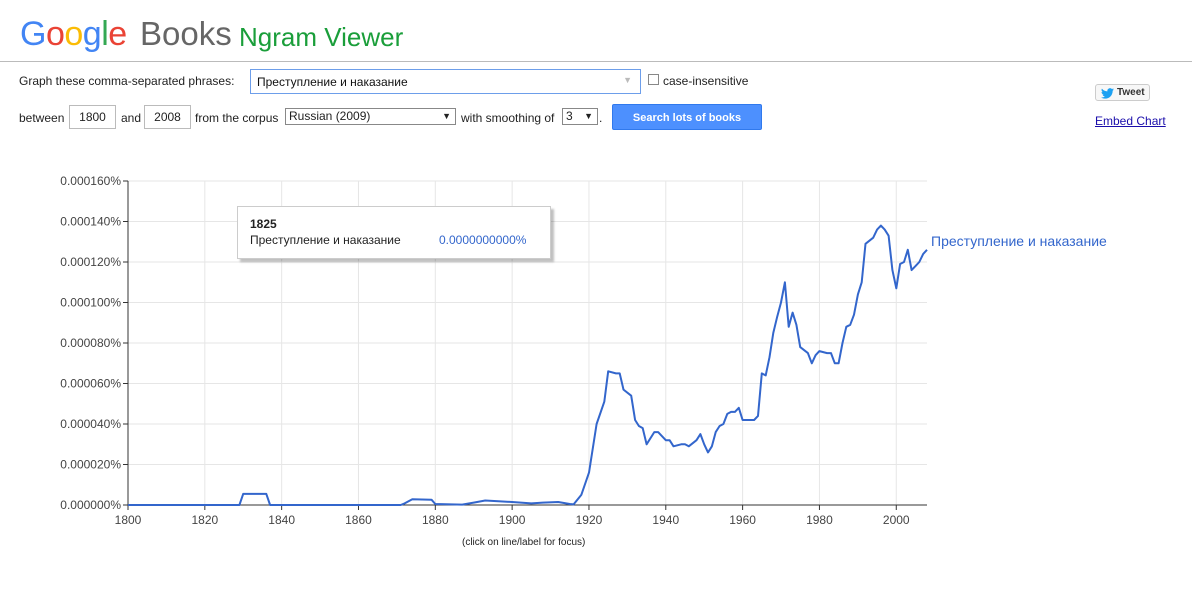  I want to click on tweet-button: Tweet, so click(1122, 92).